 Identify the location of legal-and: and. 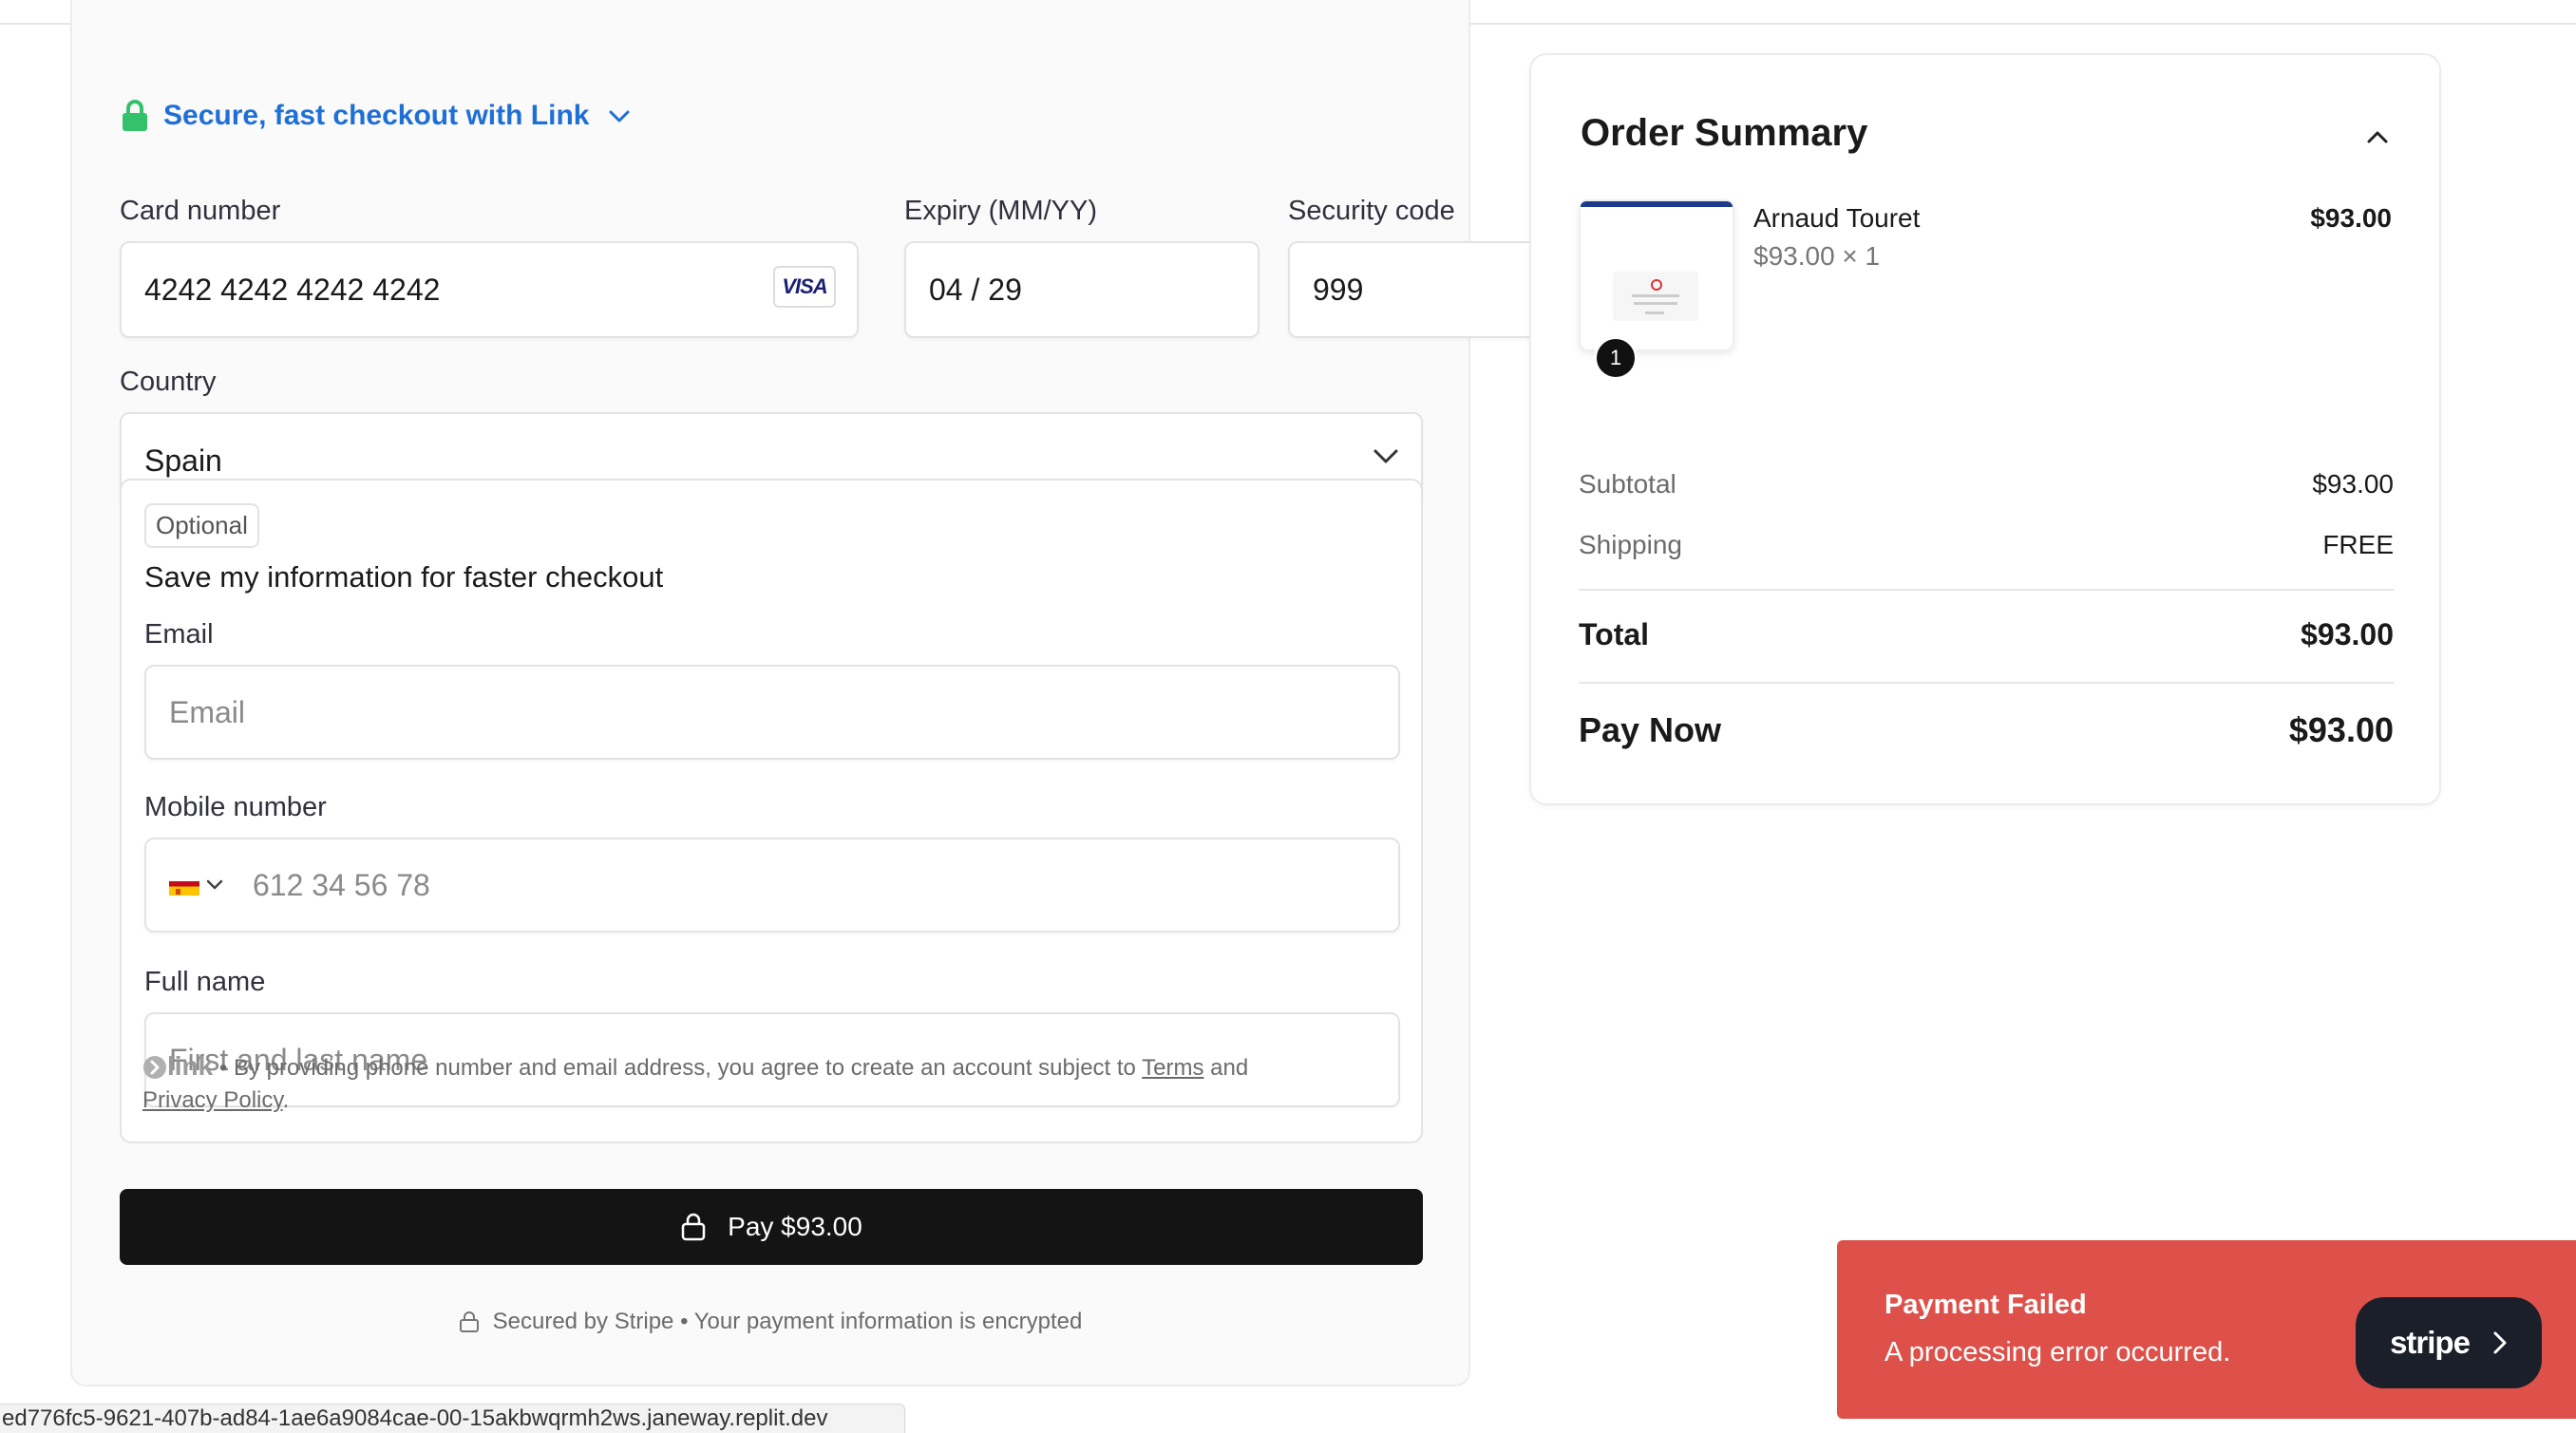
(1226, 1068).